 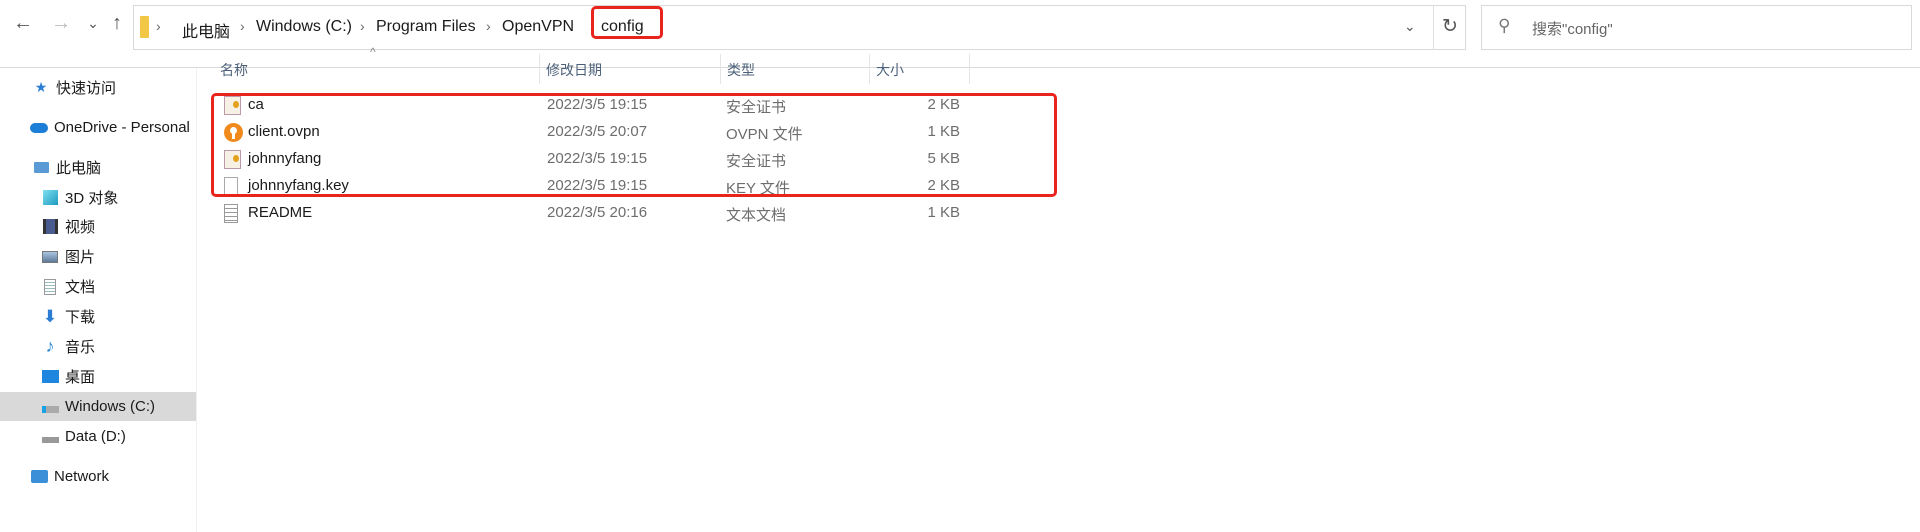 I want to click on divider, so click(x=1433, y=27).